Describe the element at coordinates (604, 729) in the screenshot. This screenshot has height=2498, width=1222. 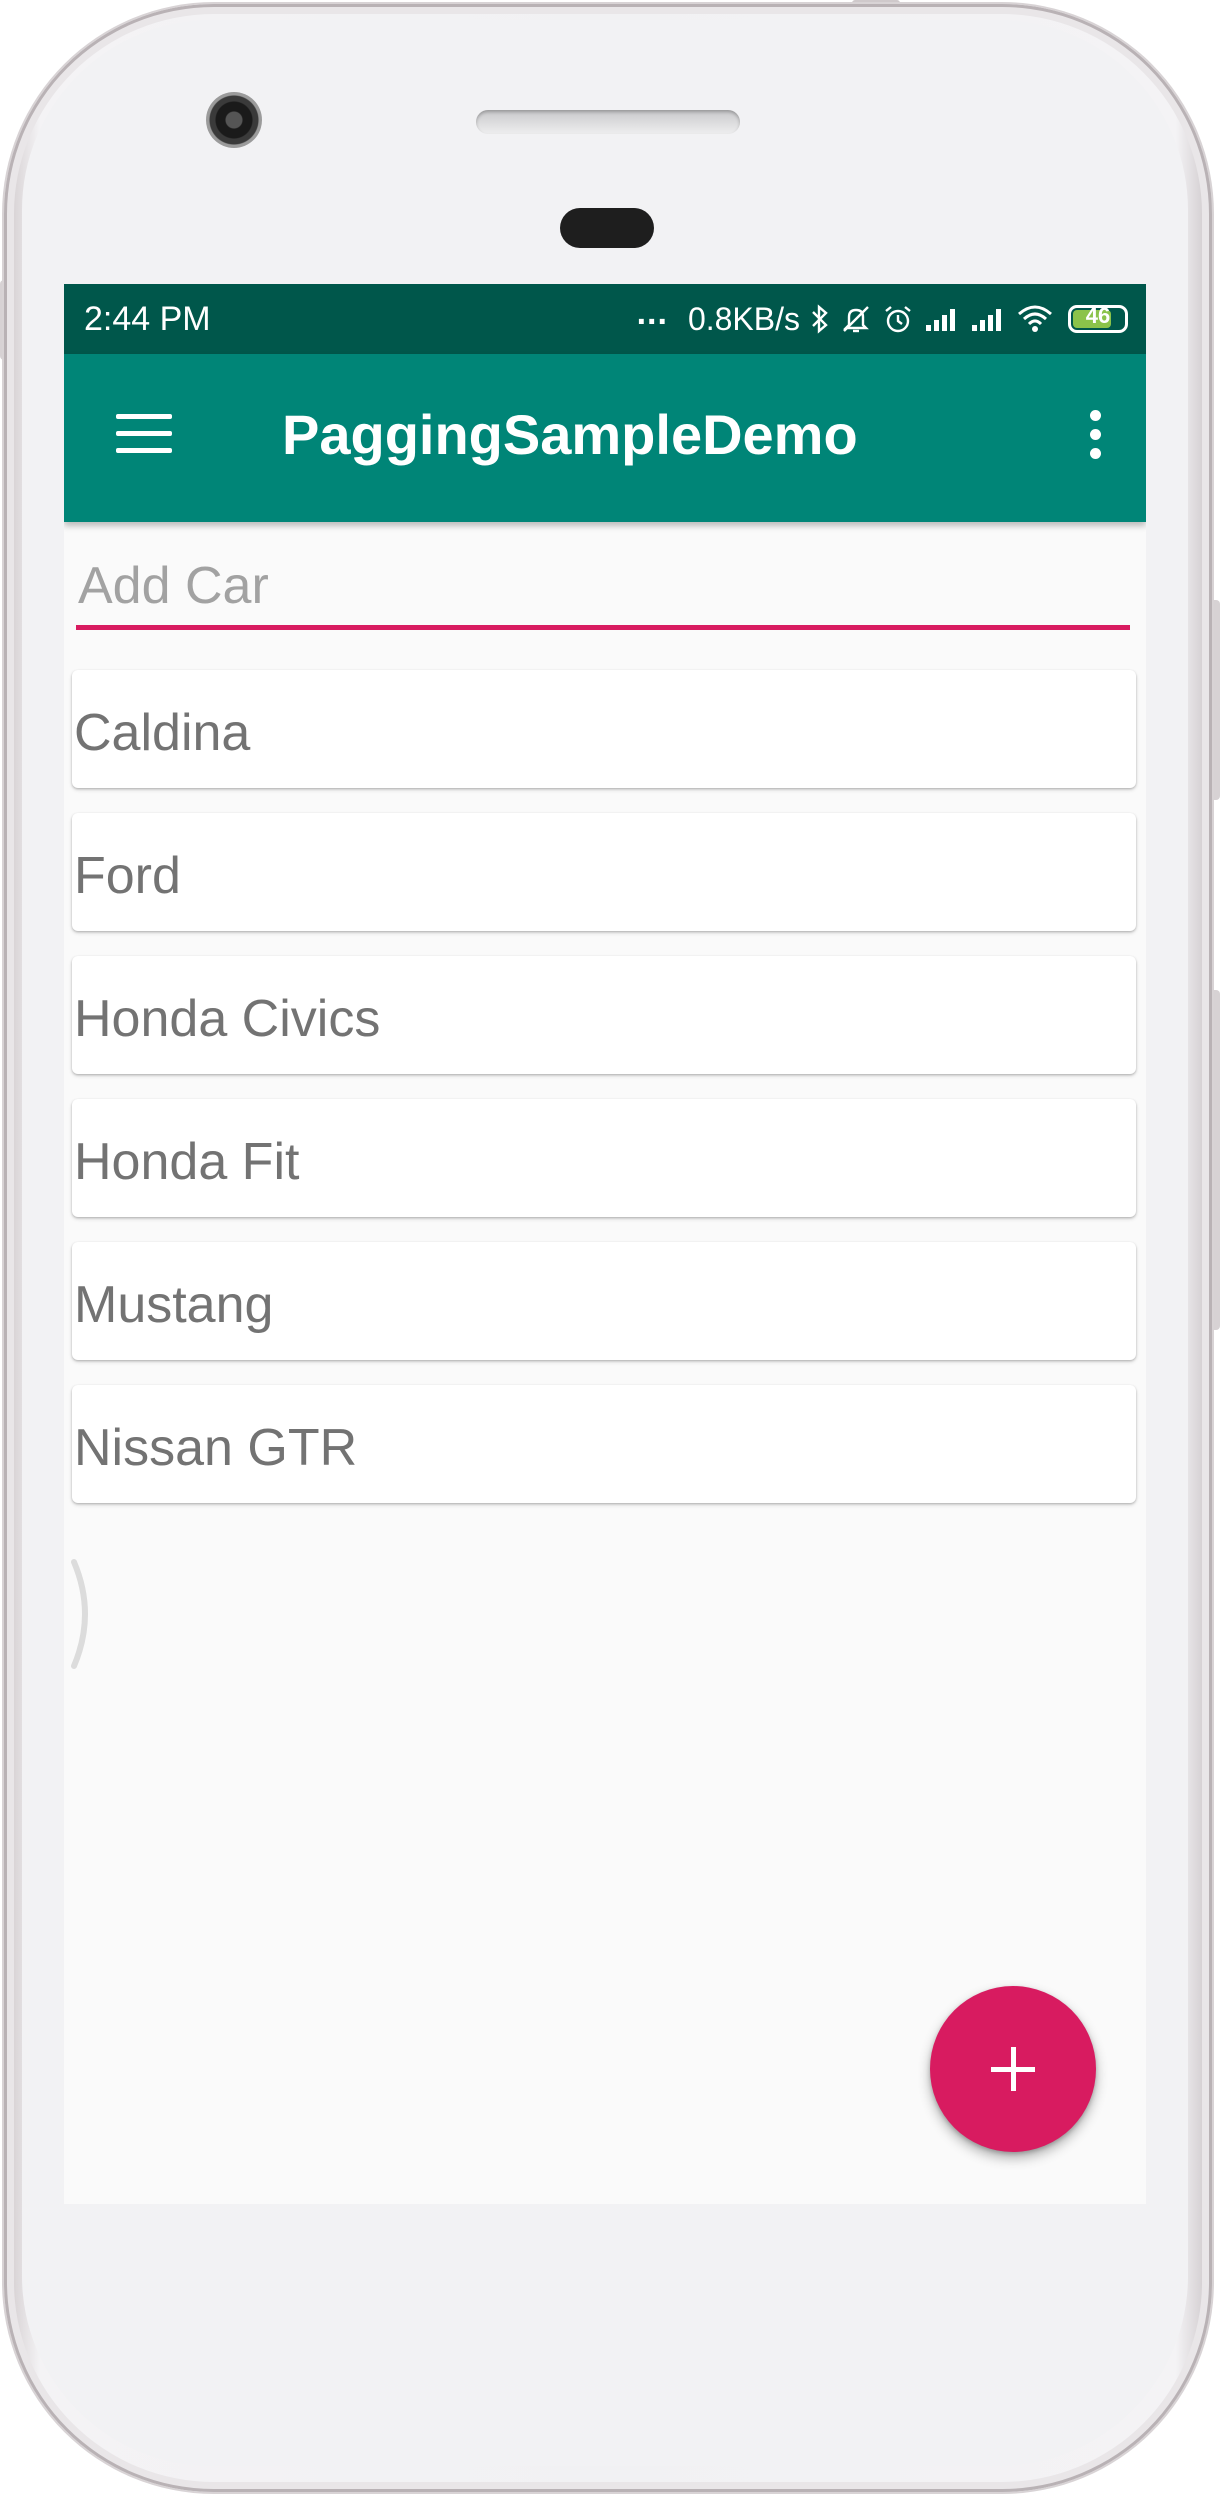
I see `list-item: Caldina` at that location.